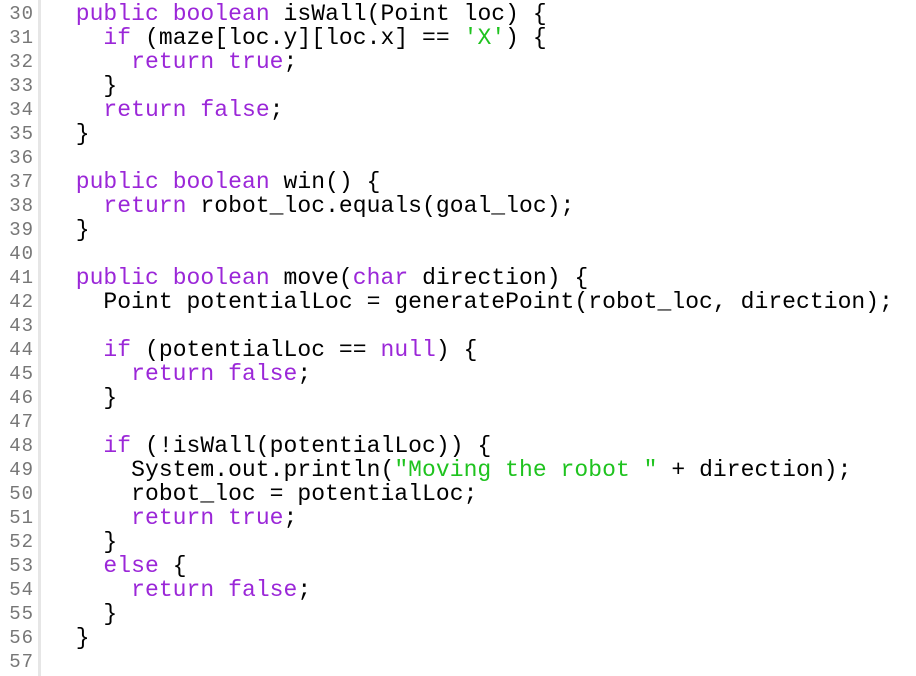 The image size is (916, 676). I want to click on line-number: 53, so click(21, 566).